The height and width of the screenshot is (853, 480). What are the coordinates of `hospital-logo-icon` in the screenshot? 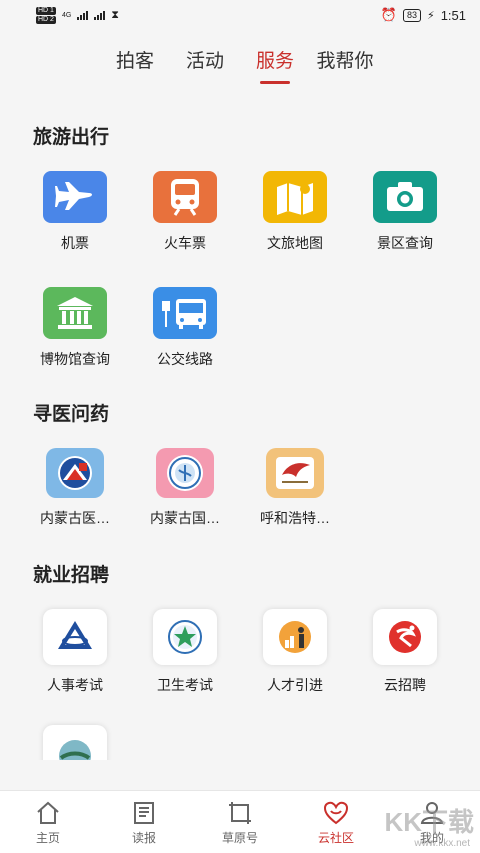 It's located at (75, 473).